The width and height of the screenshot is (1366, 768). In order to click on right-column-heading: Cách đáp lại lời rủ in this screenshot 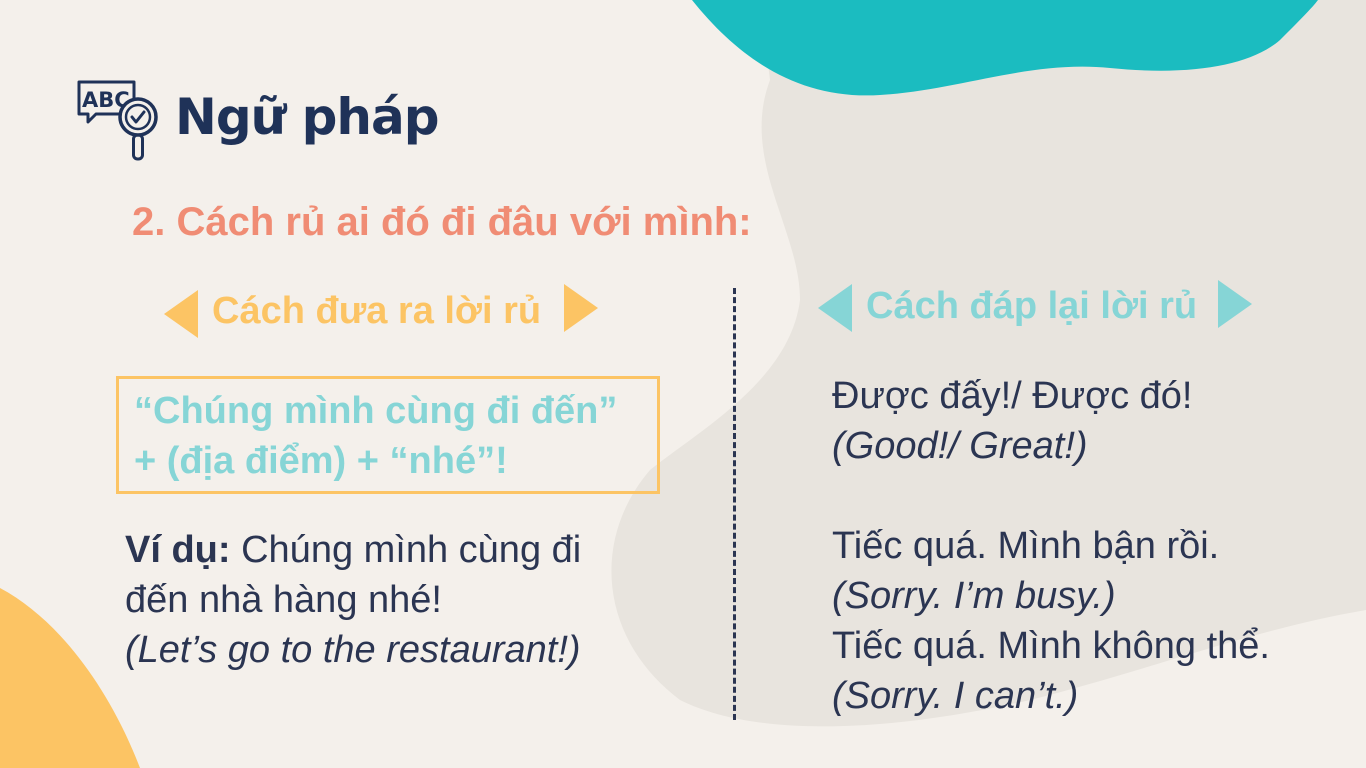, I will do `click(1032, 306)`.